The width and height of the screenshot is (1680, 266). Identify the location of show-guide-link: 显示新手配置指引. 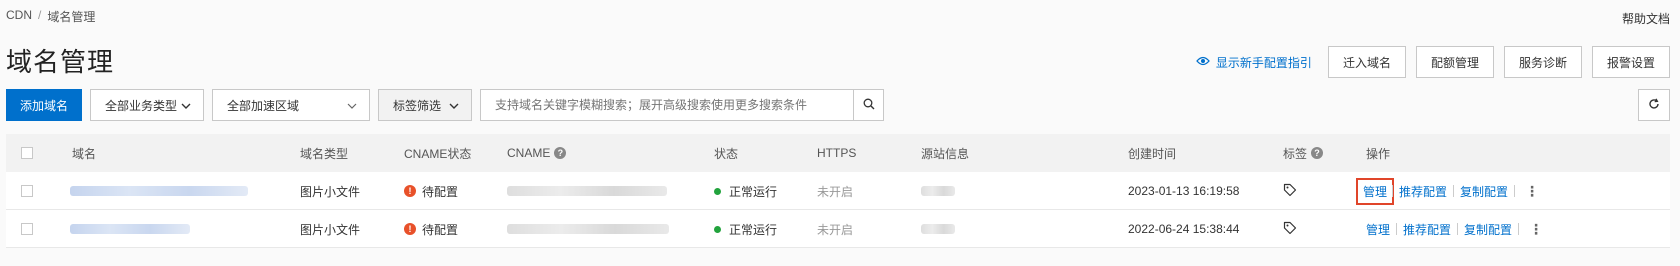
(1254, 62).